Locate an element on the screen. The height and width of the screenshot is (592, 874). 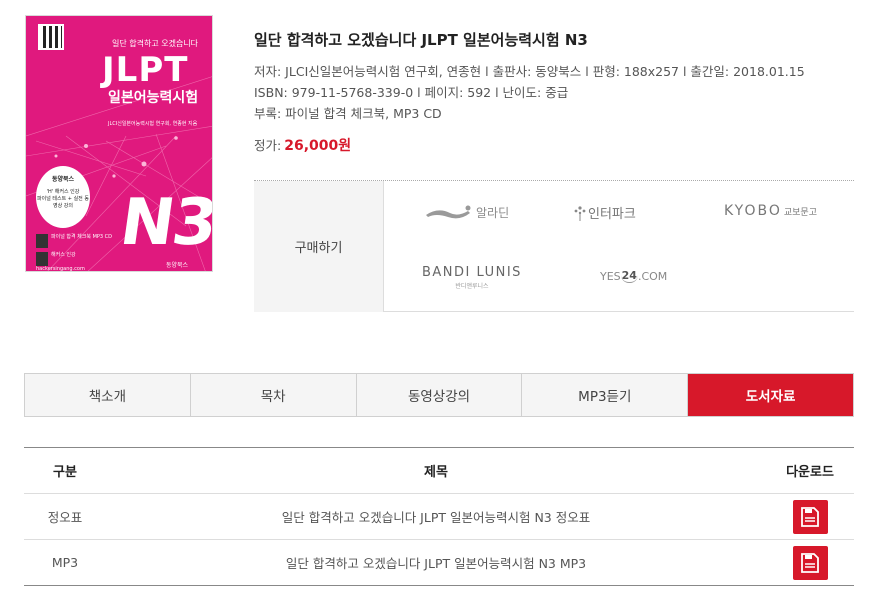
table-row: MP3 일단 합격하고 오겠습니다 JLPT 일본어능력시험 N3 MP3 is located at coordinates (439, 563).